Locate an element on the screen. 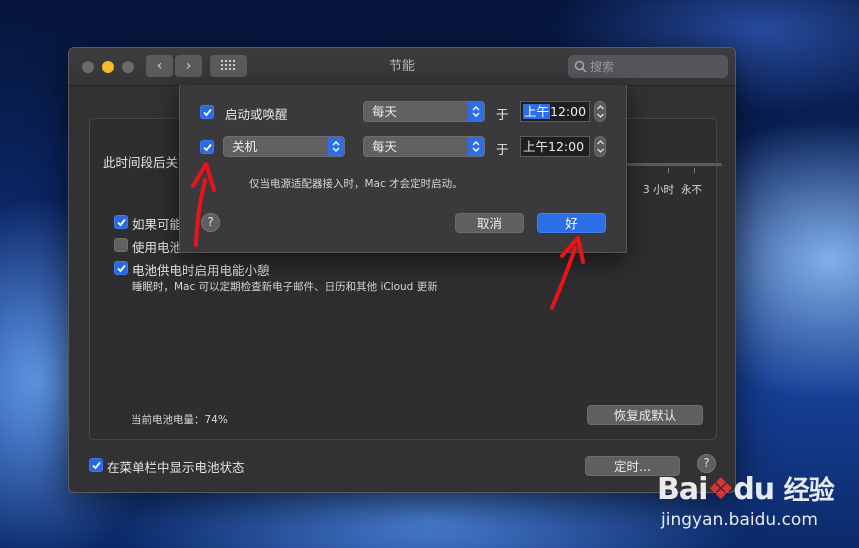  watermark-brand: Bai is located at coordinates (682, 489).